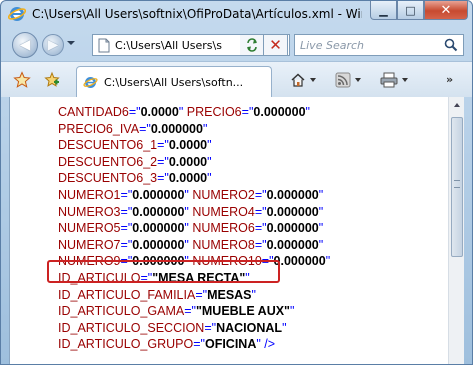 This screenshot has height=365, width=473. I want to click on more-commands-chevron: », so click(449, 79).